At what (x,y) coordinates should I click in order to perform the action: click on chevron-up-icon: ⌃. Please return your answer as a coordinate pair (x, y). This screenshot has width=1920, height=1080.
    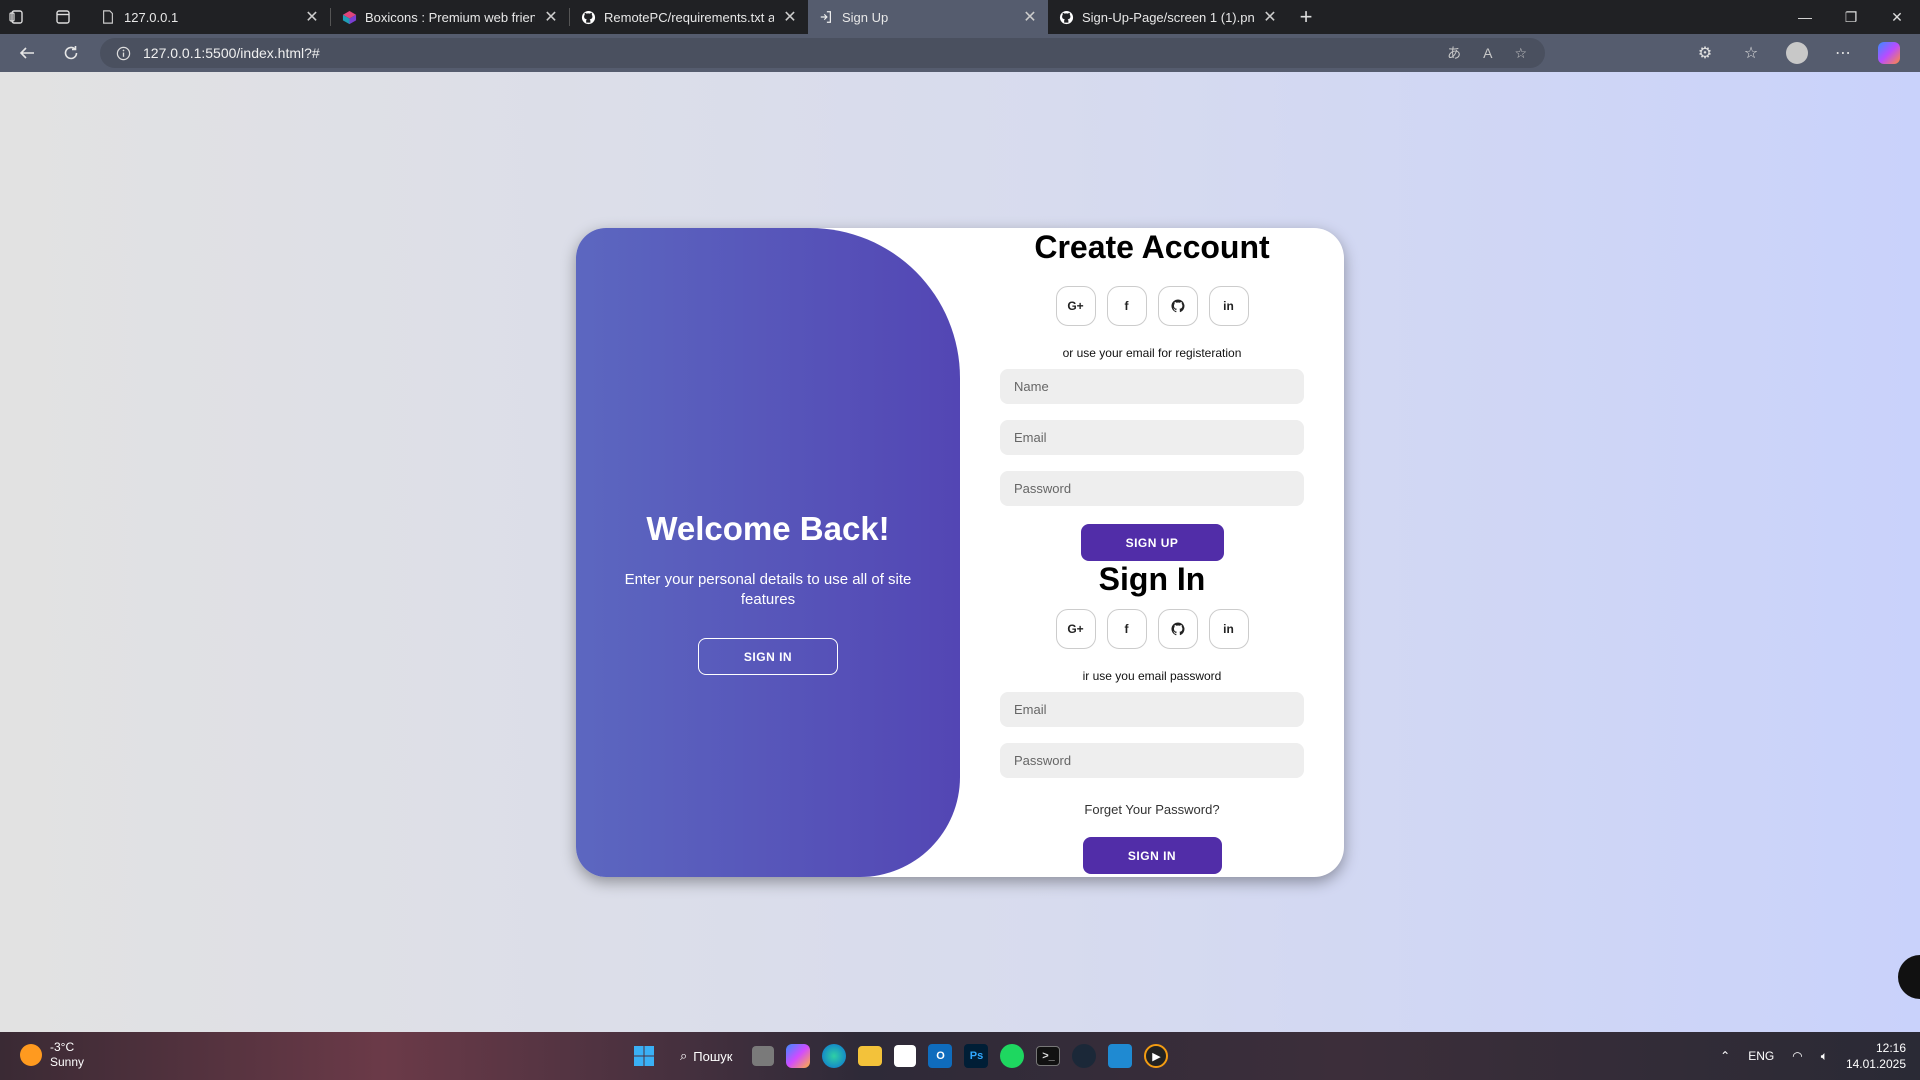
    Looking at the image, I should click on (1725, 1056).